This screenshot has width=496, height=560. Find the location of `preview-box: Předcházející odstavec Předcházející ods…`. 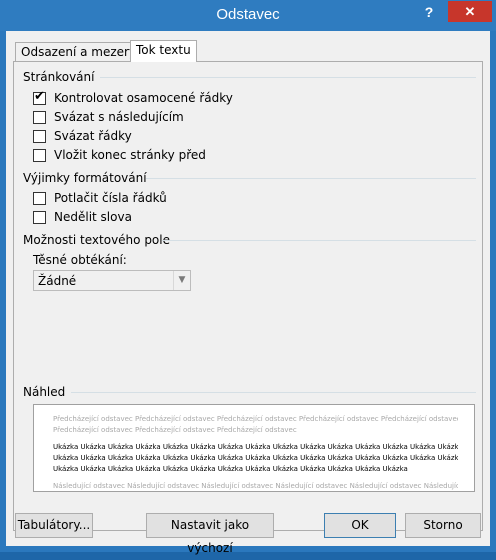

preview-box: Předcházející odstavec Předcházející ods… is located at coordinates (254, 448).